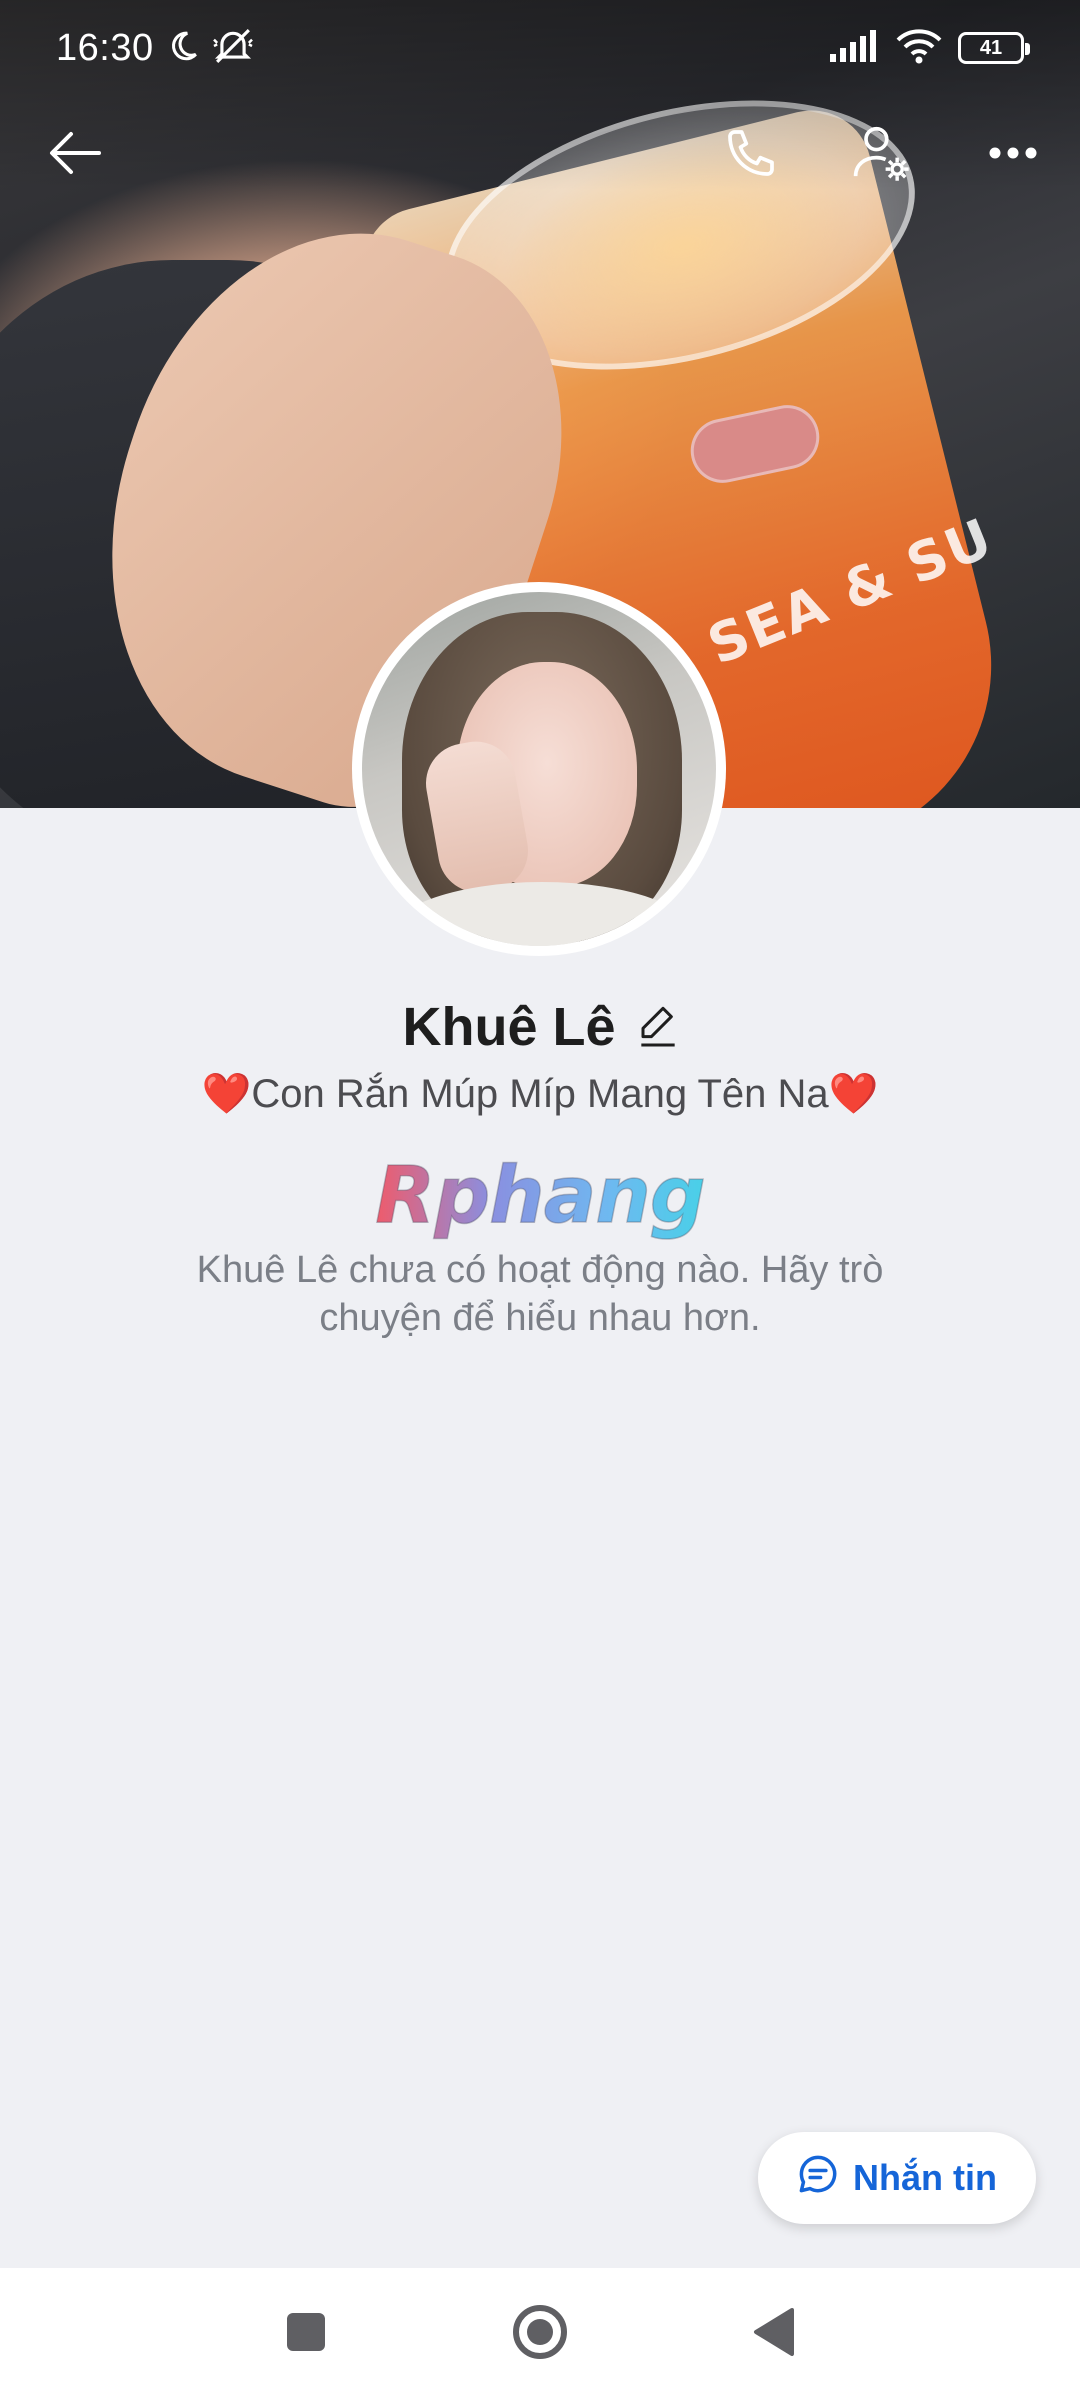  Describe the element at coordinates (818, 2178) in the screenshot. I see `chat-bubble-icon` at that location.